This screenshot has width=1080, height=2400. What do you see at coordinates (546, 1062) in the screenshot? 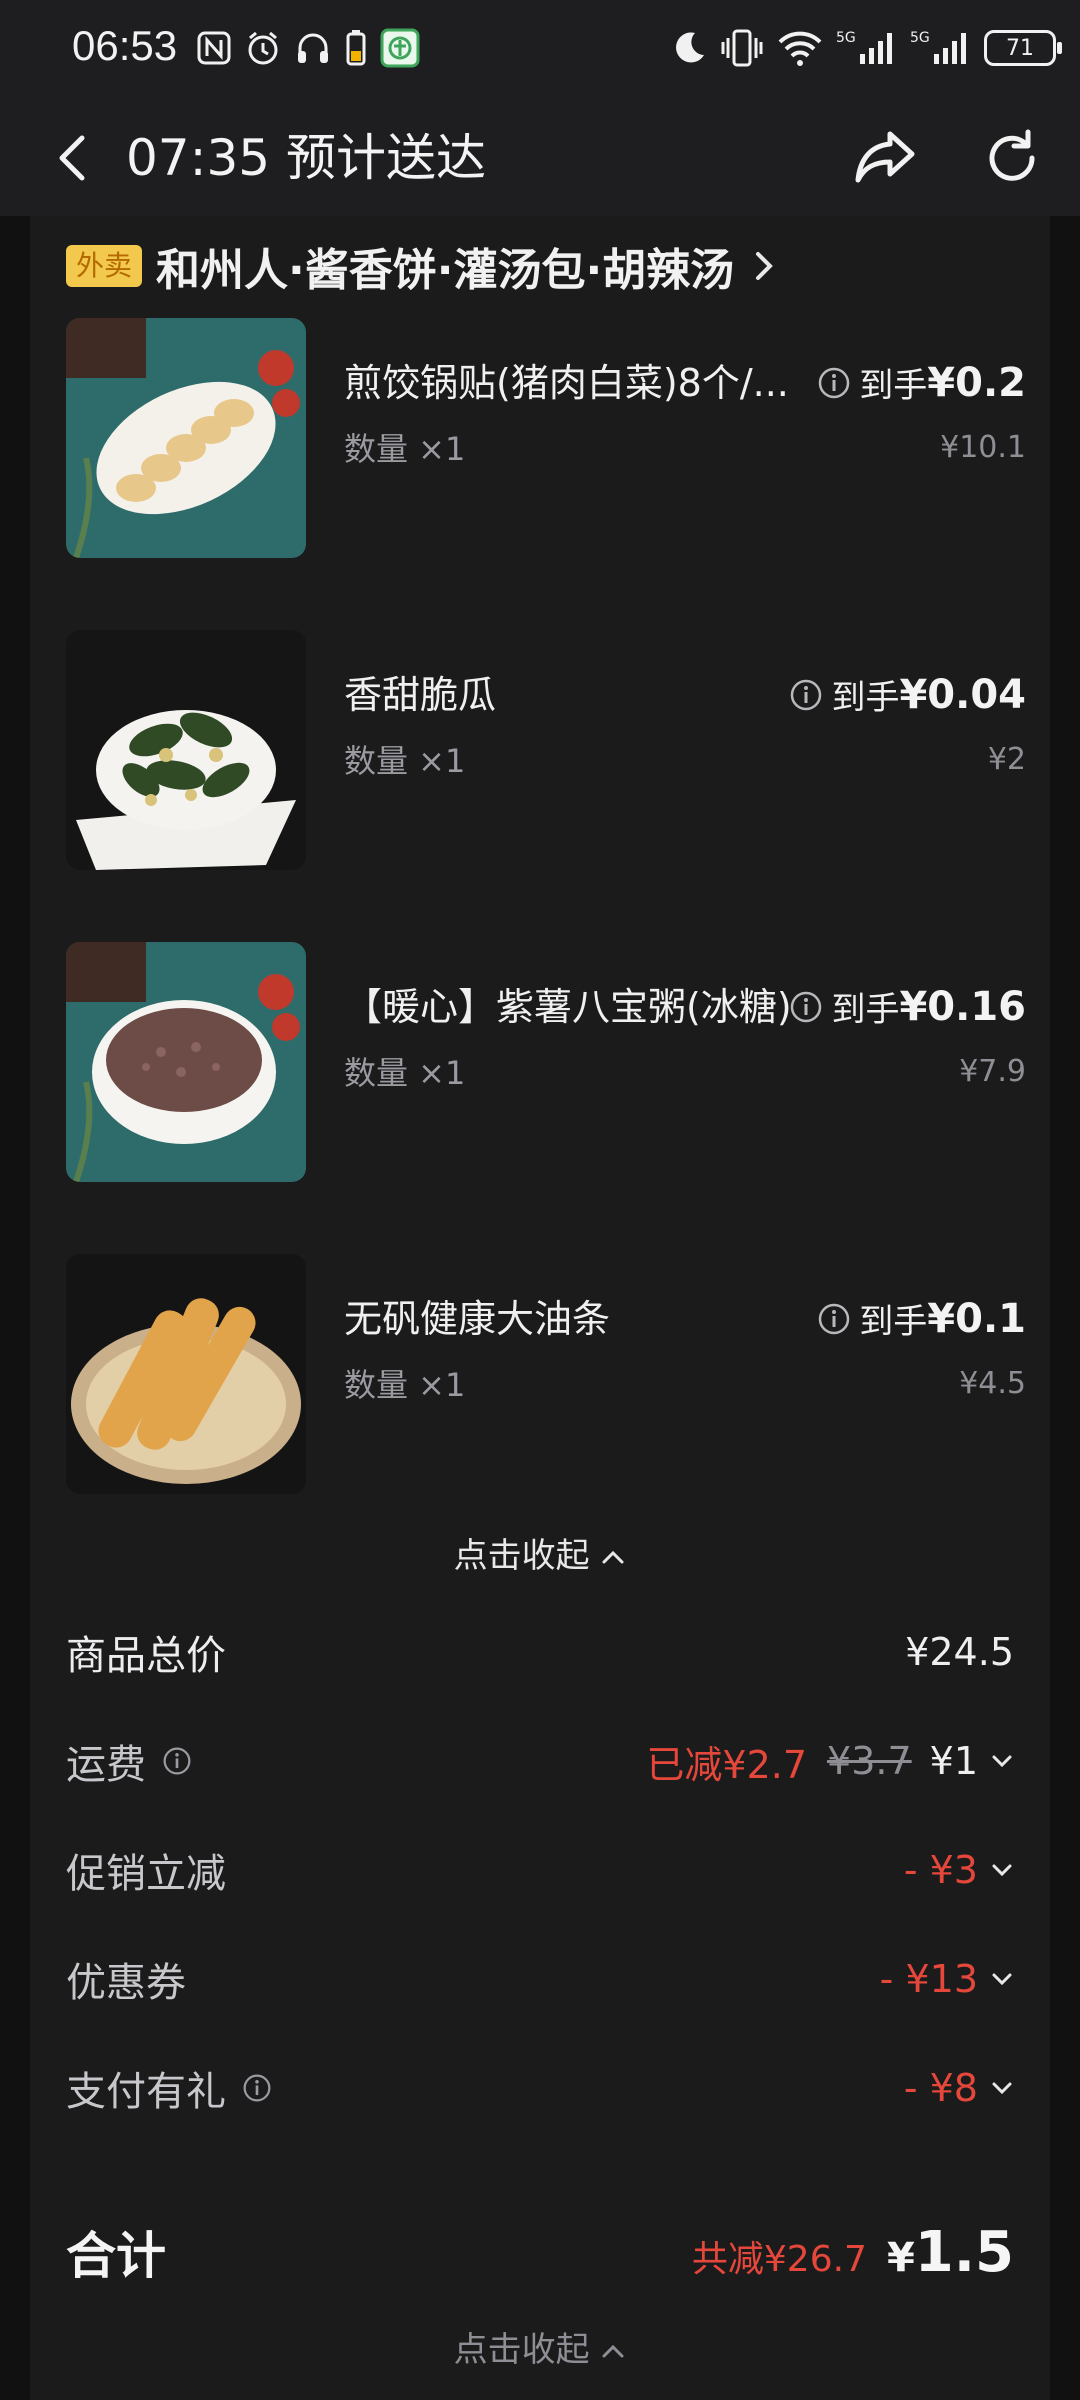
I see `product-item: 【暖心】紫薯八宝粥(冰糖) 数量 ×1 到手 ¥0.16 ¥7.9` at bounding box center [546, 1062].